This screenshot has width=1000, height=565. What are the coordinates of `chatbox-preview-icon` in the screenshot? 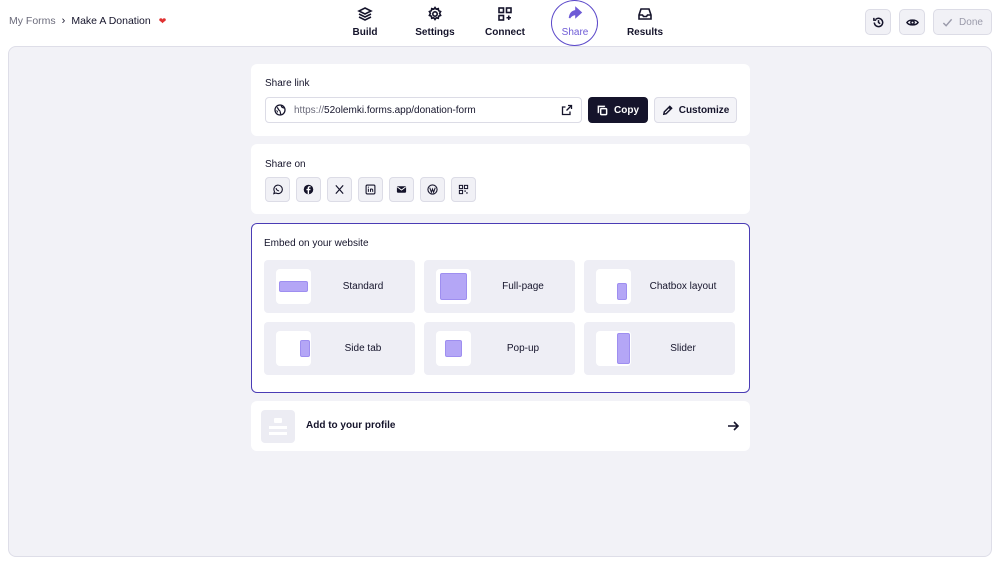 It's located at (613, 286).